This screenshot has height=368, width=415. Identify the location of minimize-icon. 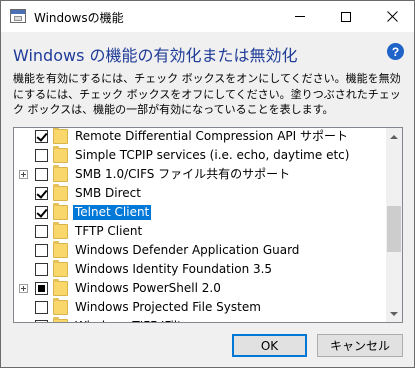
(300, 16).